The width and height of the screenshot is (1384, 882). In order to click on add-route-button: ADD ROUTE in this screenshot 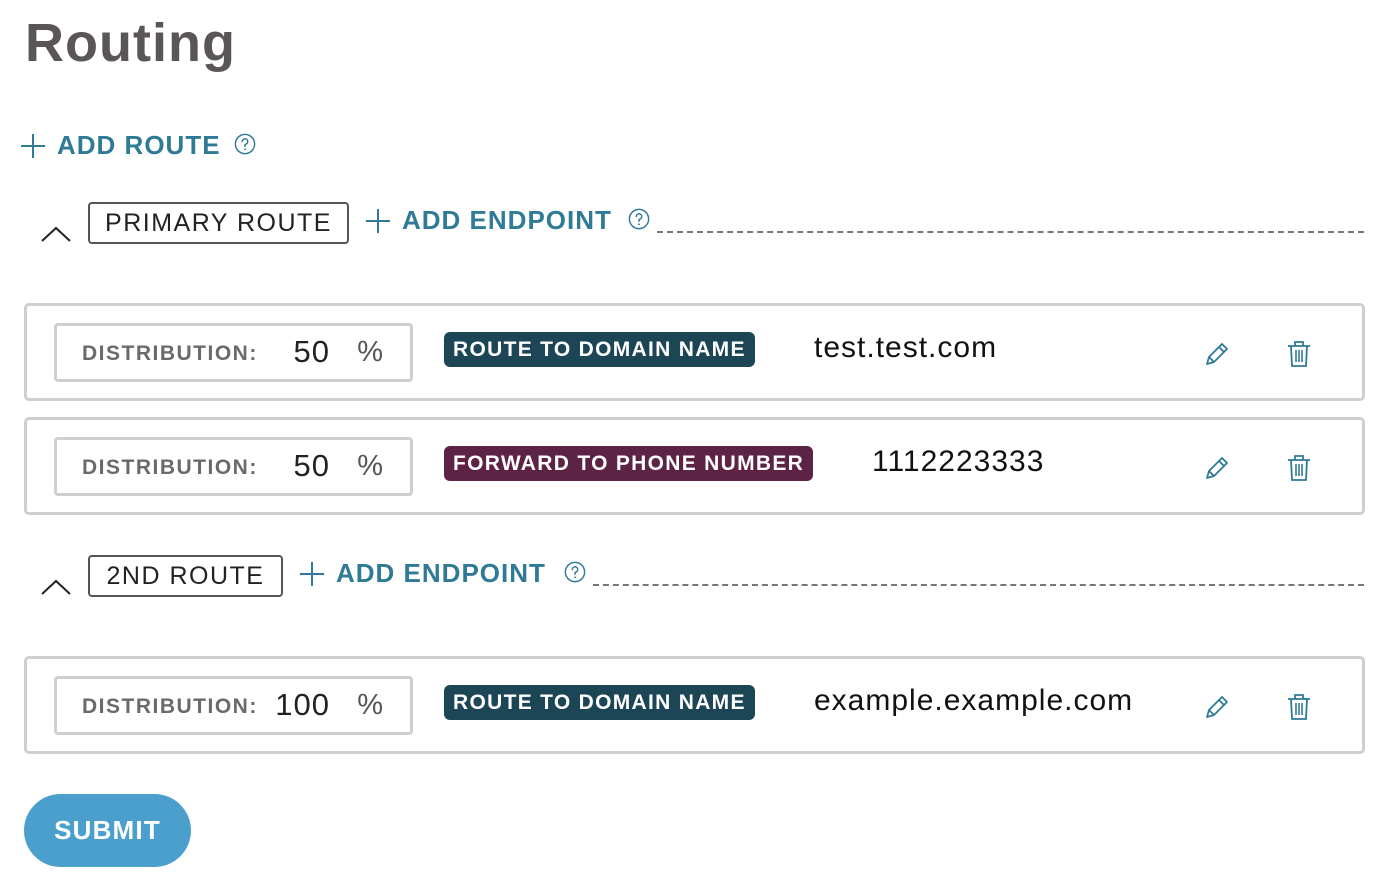, I will do `click(120, 145)`.